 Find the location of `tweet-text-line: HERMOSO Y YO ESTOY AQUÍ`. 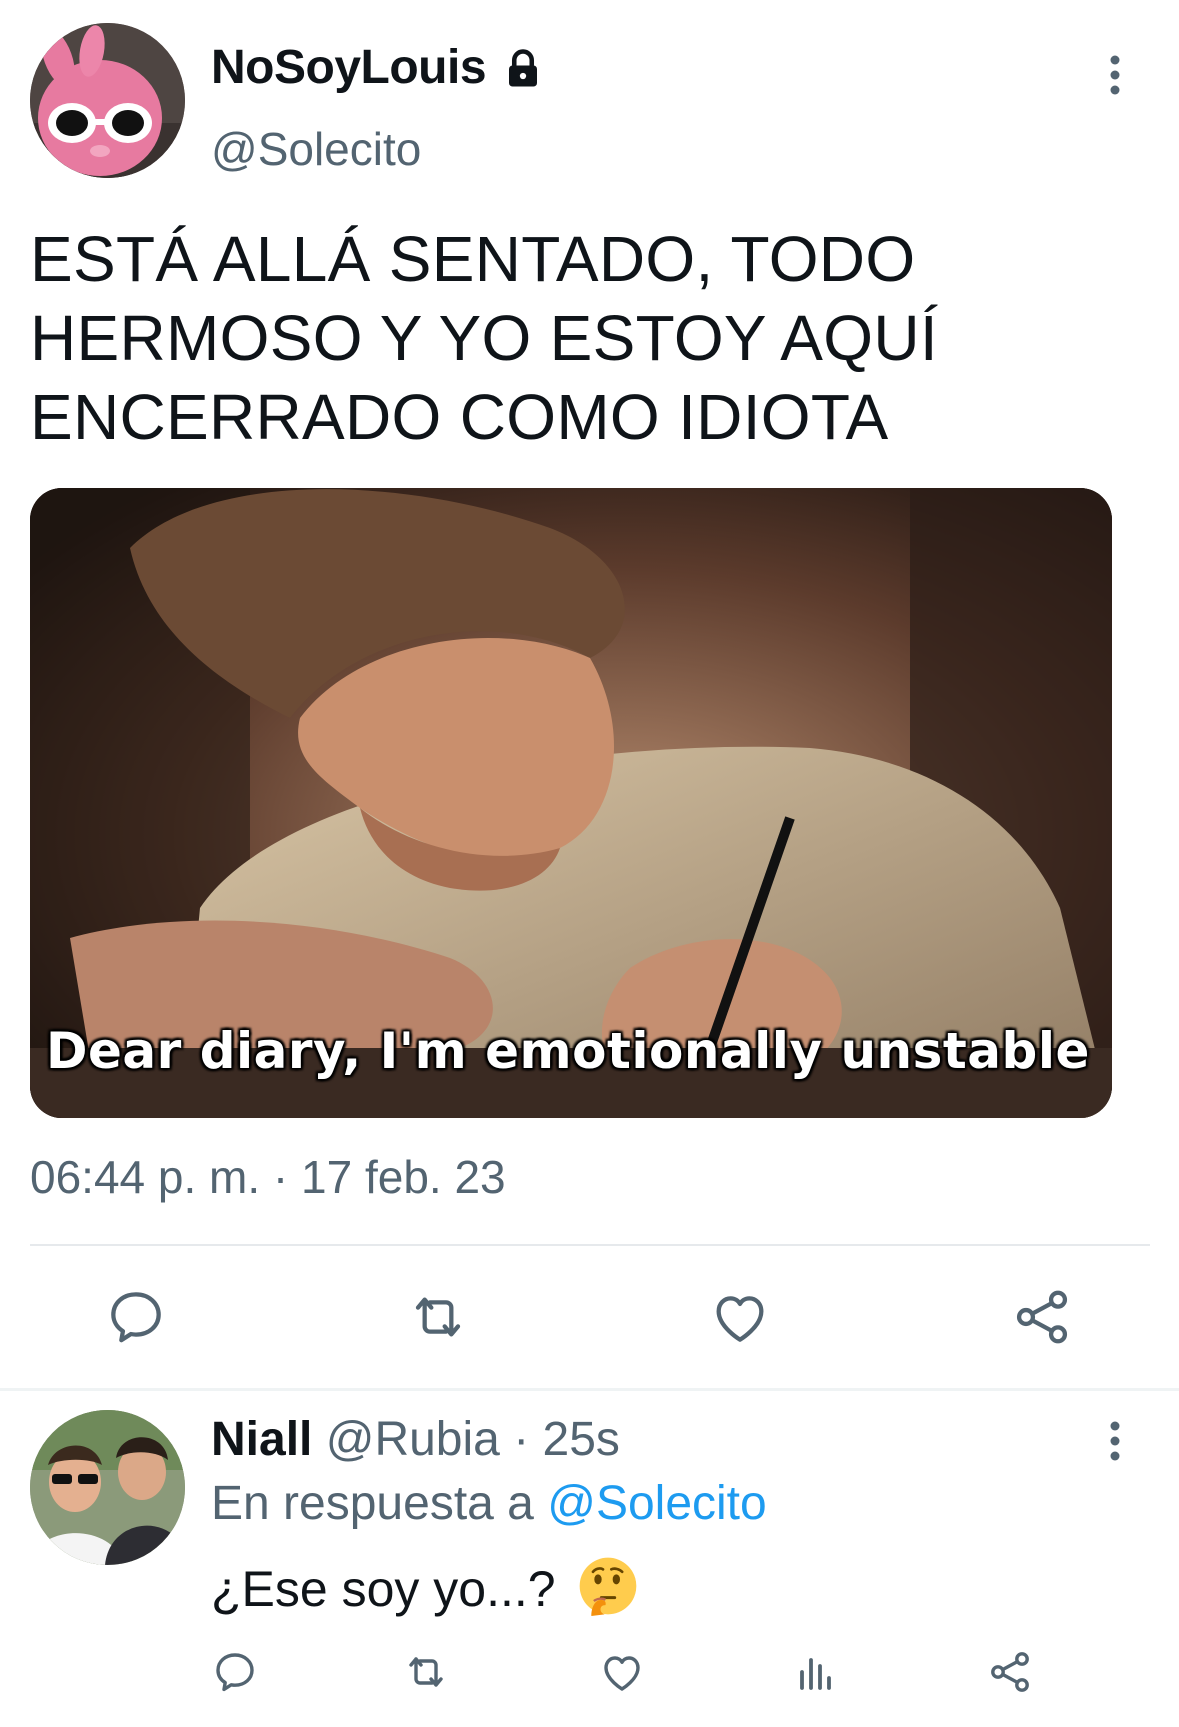

tweet-text-line: HERMOSO Y YO ESTOY AQUÍ is located at coordinates (484, 338).